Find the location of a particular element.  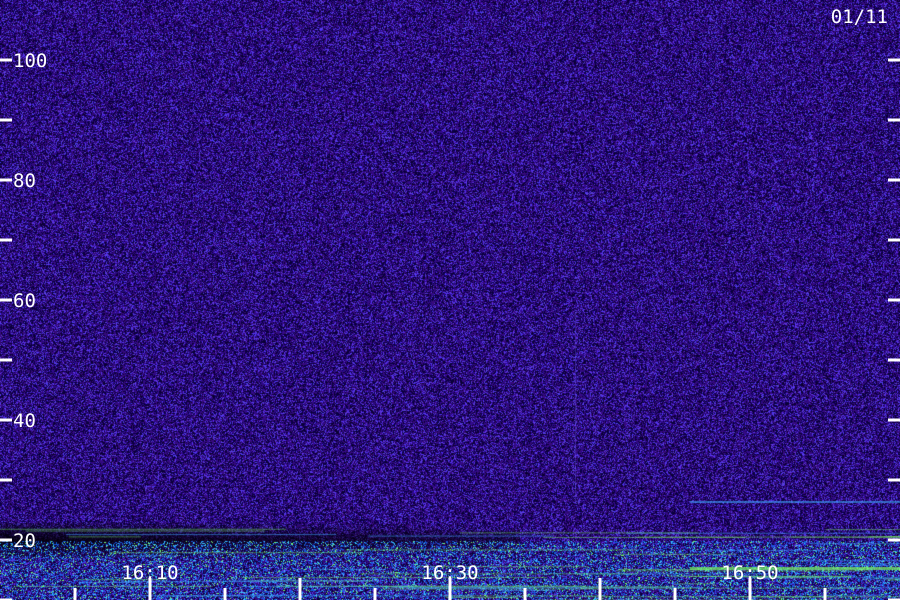

x-tick-label: 16:50 is located at coordinates (749, 573).